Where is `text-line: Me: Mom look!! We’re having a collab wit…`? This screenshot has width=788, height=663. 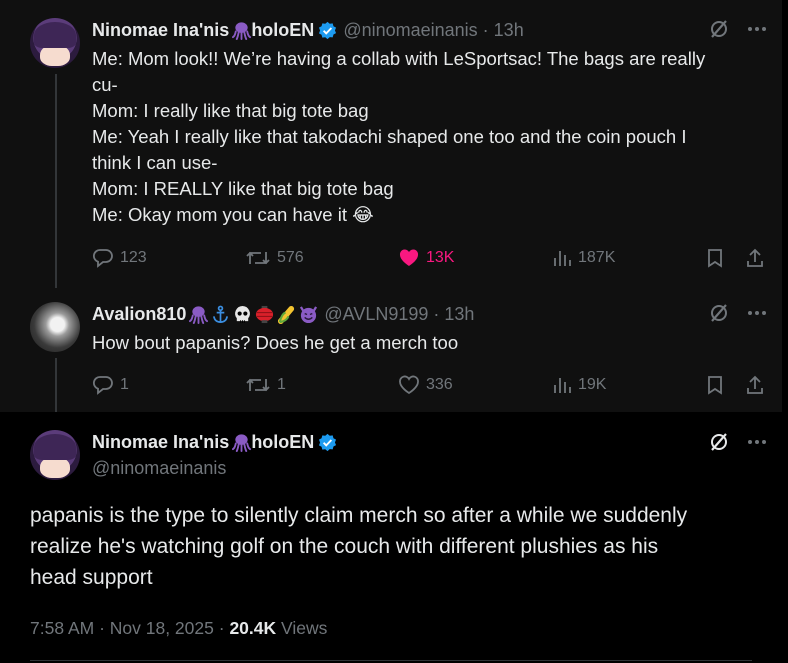
text-line: Me: Mom look!! We’re having a collab wit… is located at coordinates (399, 58).